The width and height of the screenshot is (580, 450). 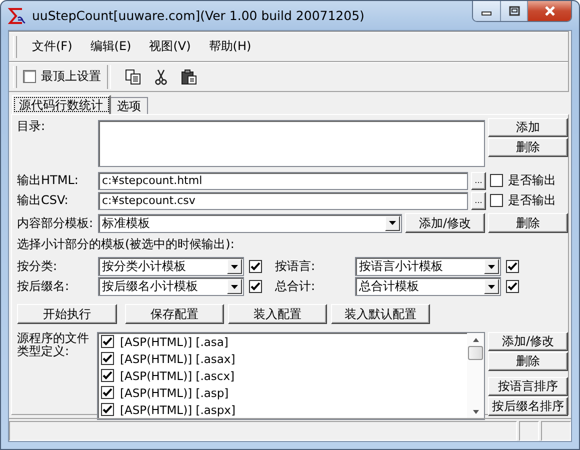 I want to click on list-item: [ASP(HTML)] [.aspx], so click(x=282, y=409).